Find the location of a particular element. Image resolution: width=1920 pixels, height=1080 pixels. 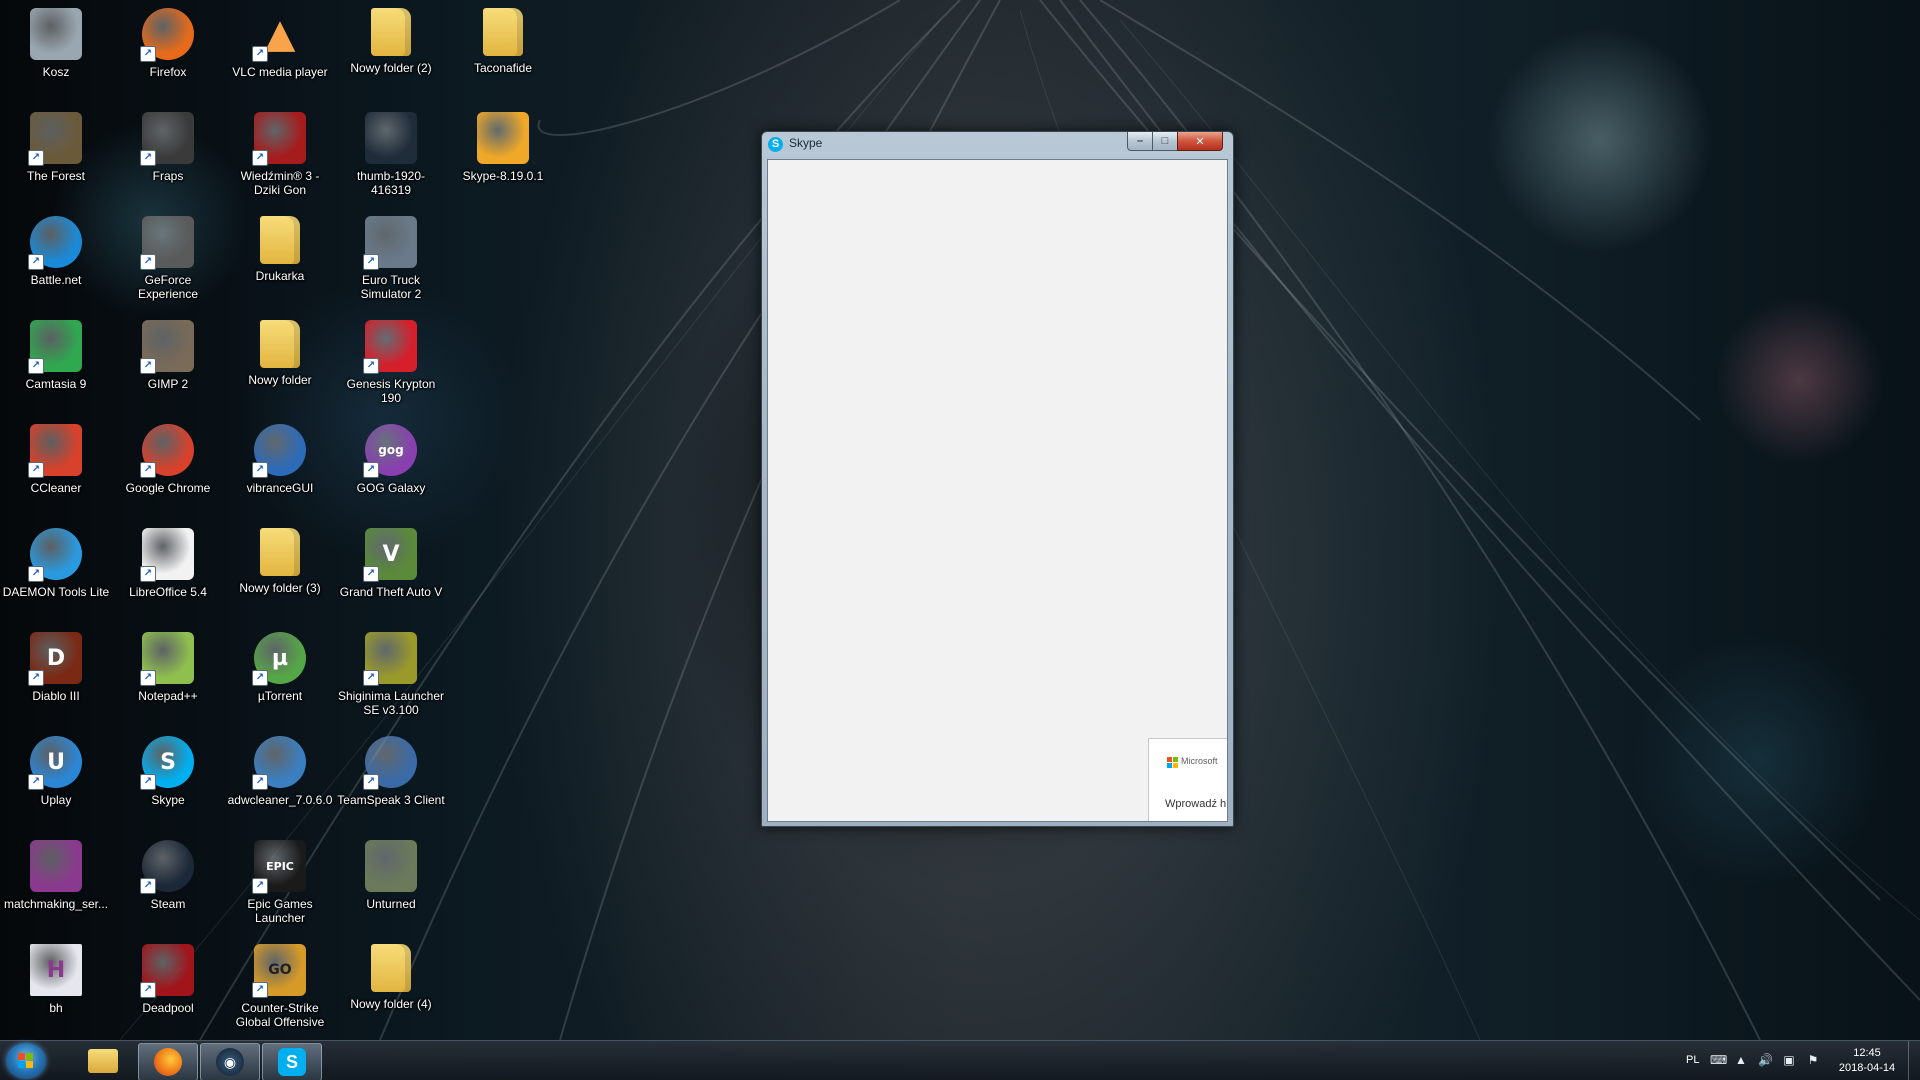

desktop-icon-label: GOG Galaxy is located at coordinates (391, 488).